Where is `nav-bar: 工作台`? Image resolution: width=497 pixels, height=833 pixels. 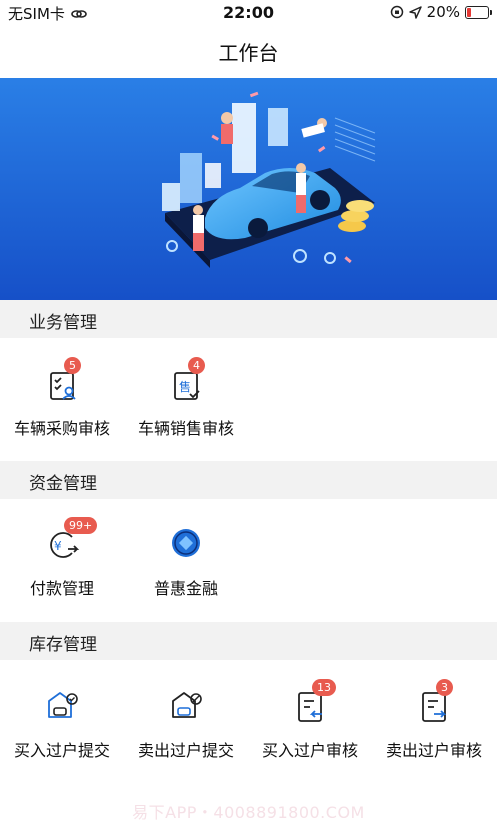 nav-bar: 工作台 is located at coordinates (248, 51).